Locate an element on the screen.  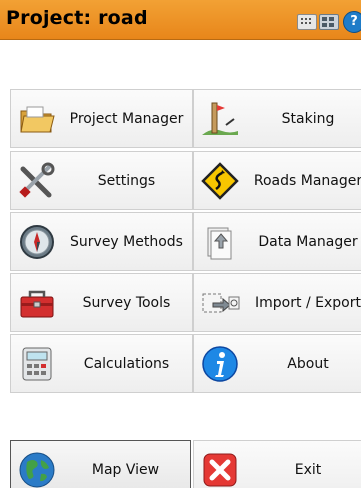
exit-button: Exit is located at coordinates (277, 464).